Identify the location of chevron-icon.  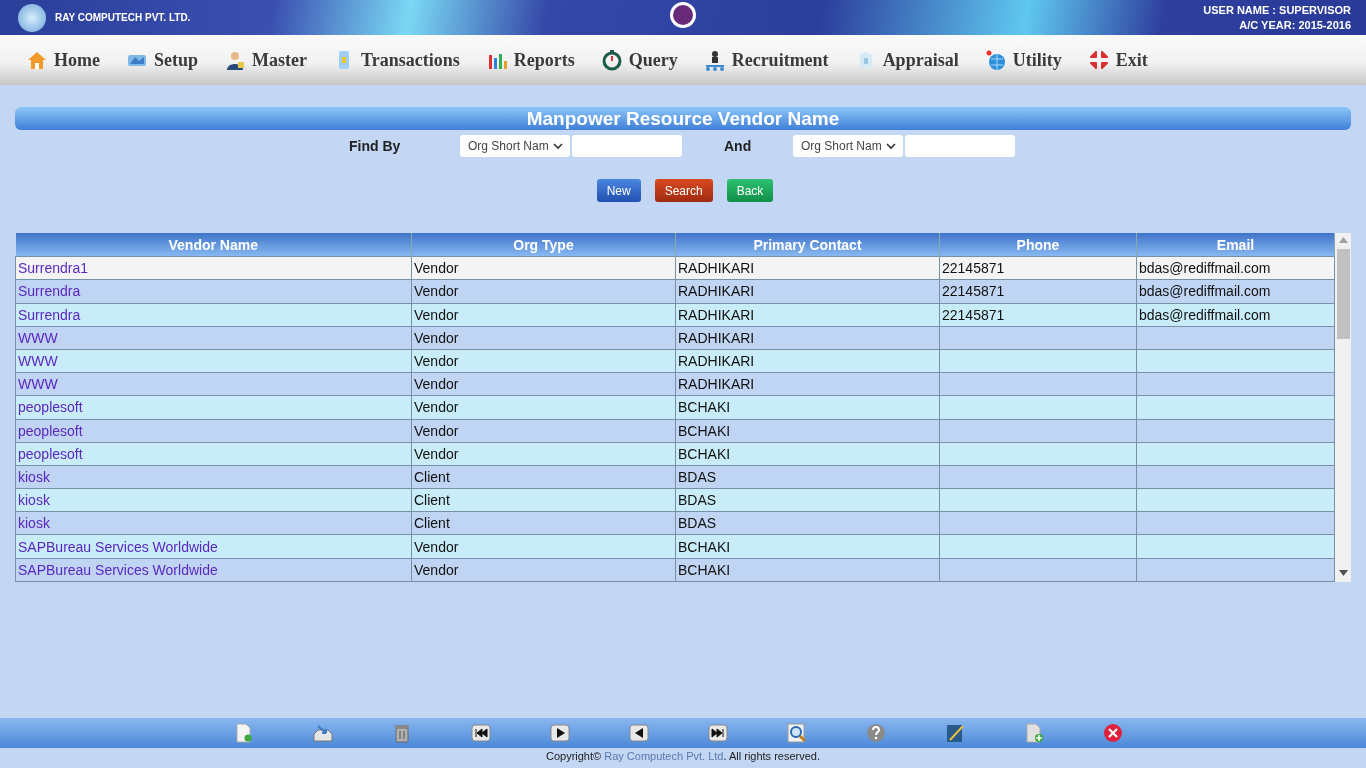
(890, 146).